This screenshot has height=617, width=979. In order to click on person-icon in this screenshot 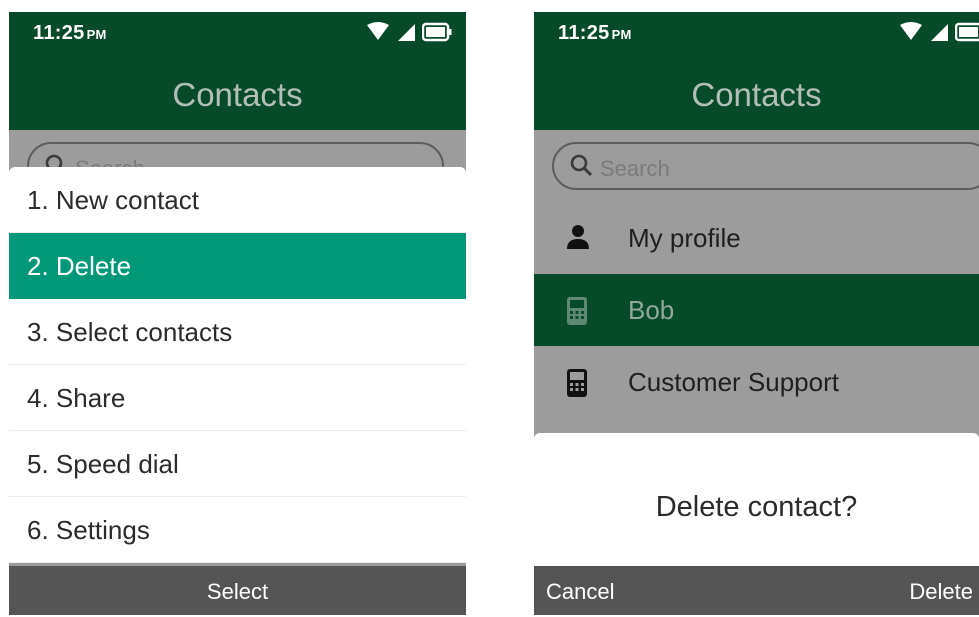, I will do `click(578, 237)`.